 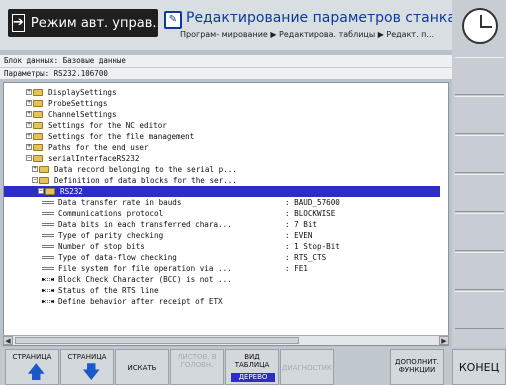 What do you see at coordinates (298, 235) in the screenshot?
I see `parameter-value: : EVEN` at bounding box center [298, 235].